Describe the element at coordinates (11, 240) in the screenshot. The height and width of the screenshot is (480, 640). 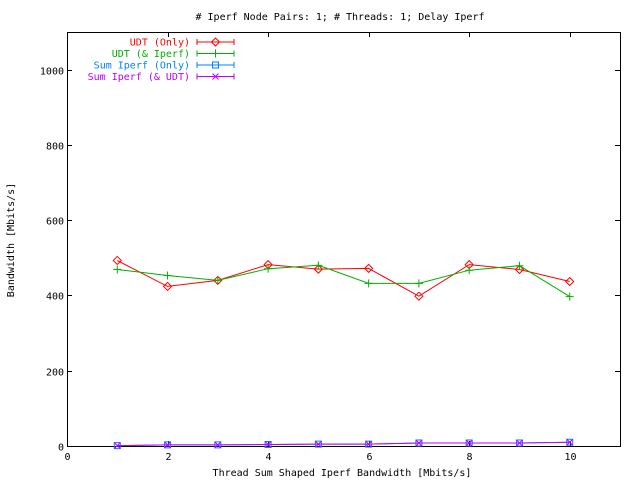
I see `y-axis-label: Bandwidth [Mbits/s]` at that location.